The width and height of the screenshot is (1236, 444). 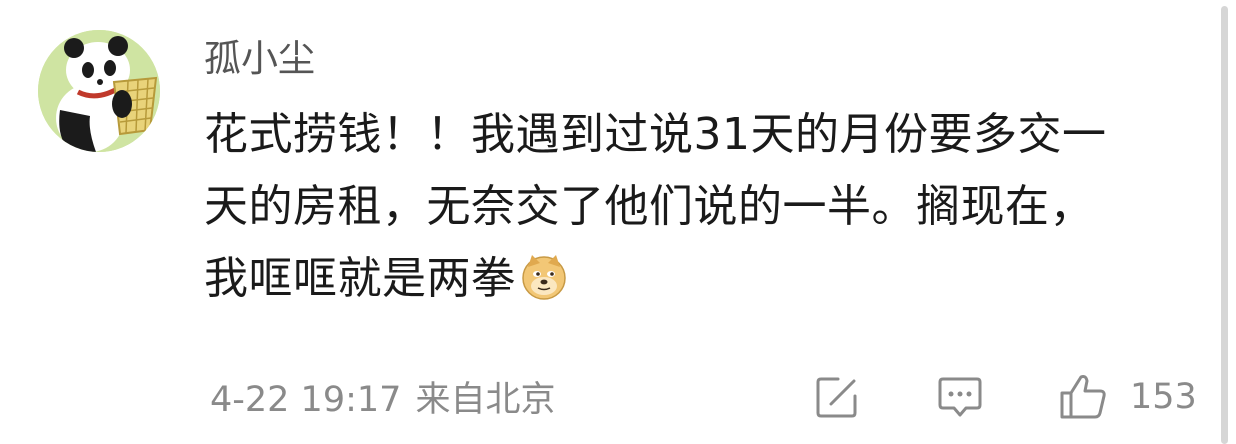 I want to click on thumbs-up-icon, so click(x=1083, y=397).